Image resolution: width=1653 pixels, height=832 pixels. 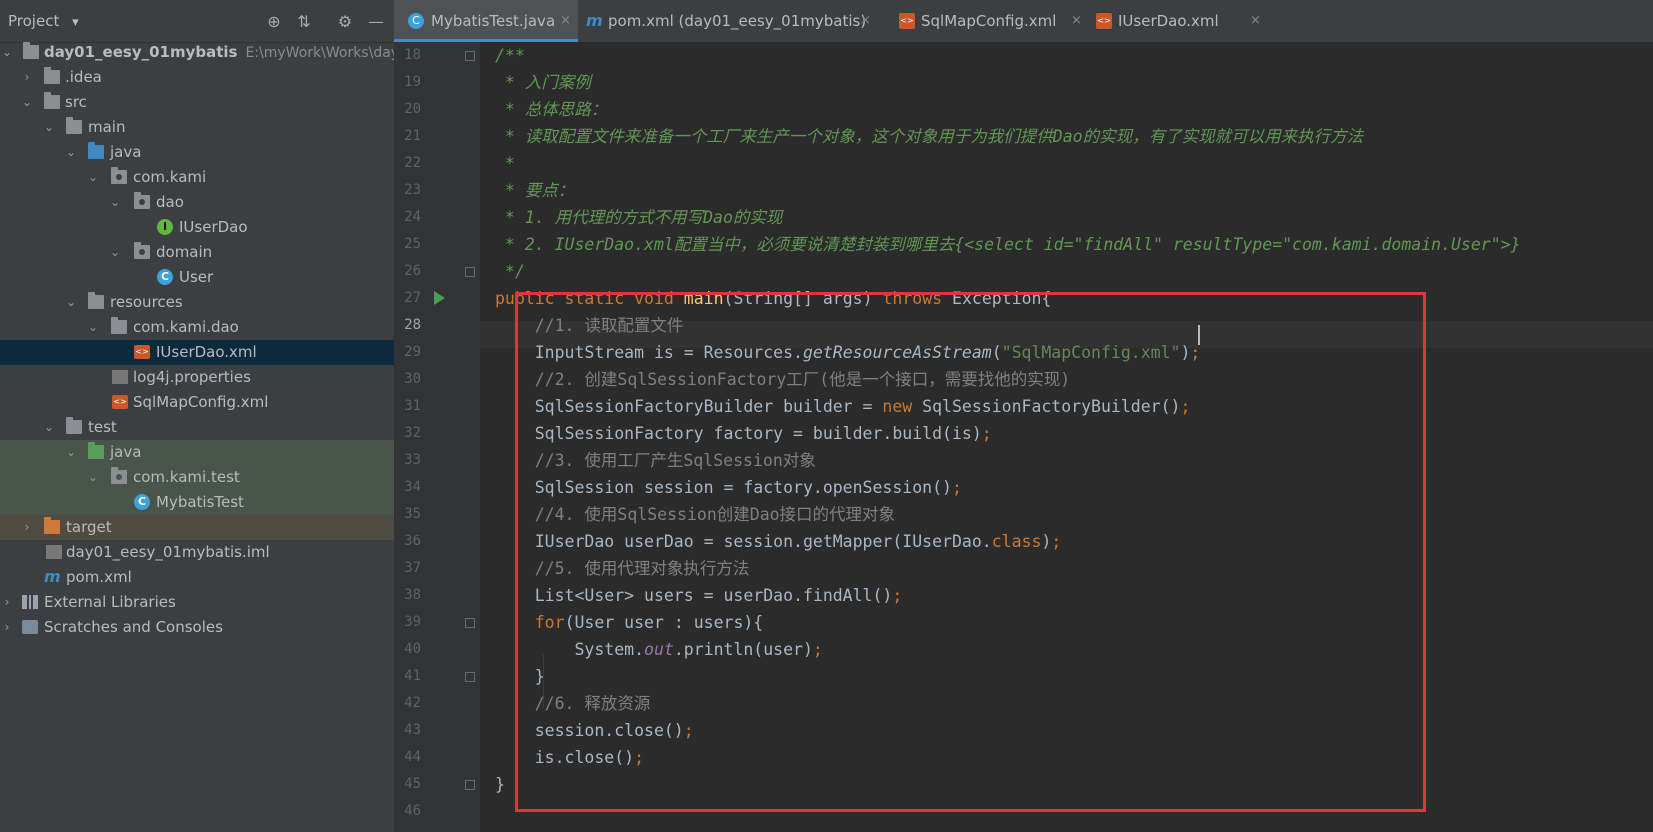 I want to click on line-number: 45, so click(x=412, y=784).